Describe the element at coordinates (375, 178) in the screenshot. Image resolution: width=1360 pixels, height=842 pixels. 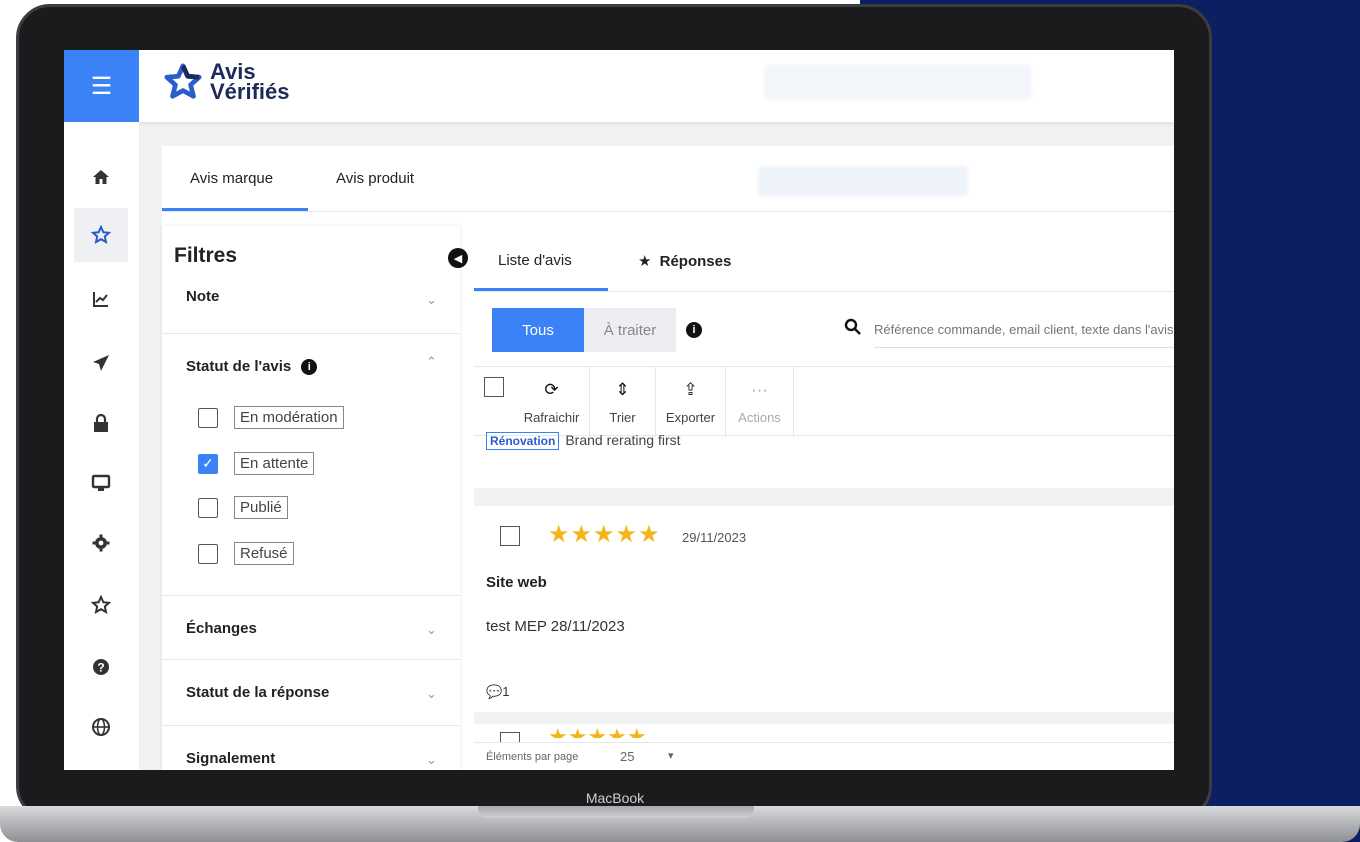
I see `tab-avis-produit: Avis produit` at that location.